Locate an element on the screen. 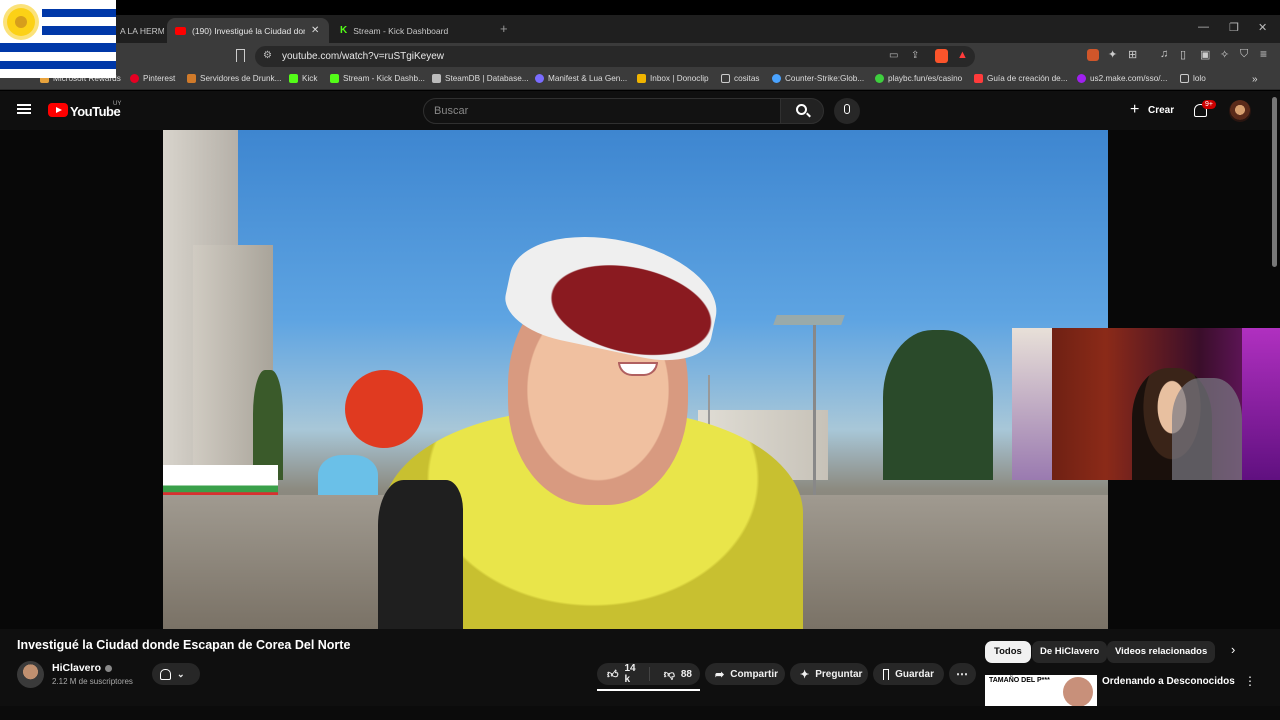 The height and width of the screenshot is (720, 1280). chip-all: Todos is located at coordinates (1008, 652).